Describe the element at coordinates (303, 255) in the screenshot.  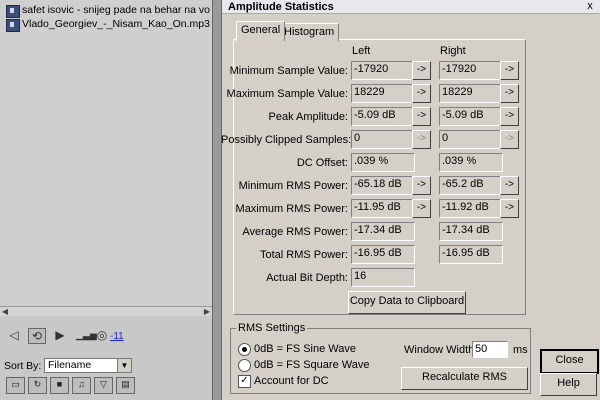
I see `row-label-total-rms: Total RMS Power:` at that location.